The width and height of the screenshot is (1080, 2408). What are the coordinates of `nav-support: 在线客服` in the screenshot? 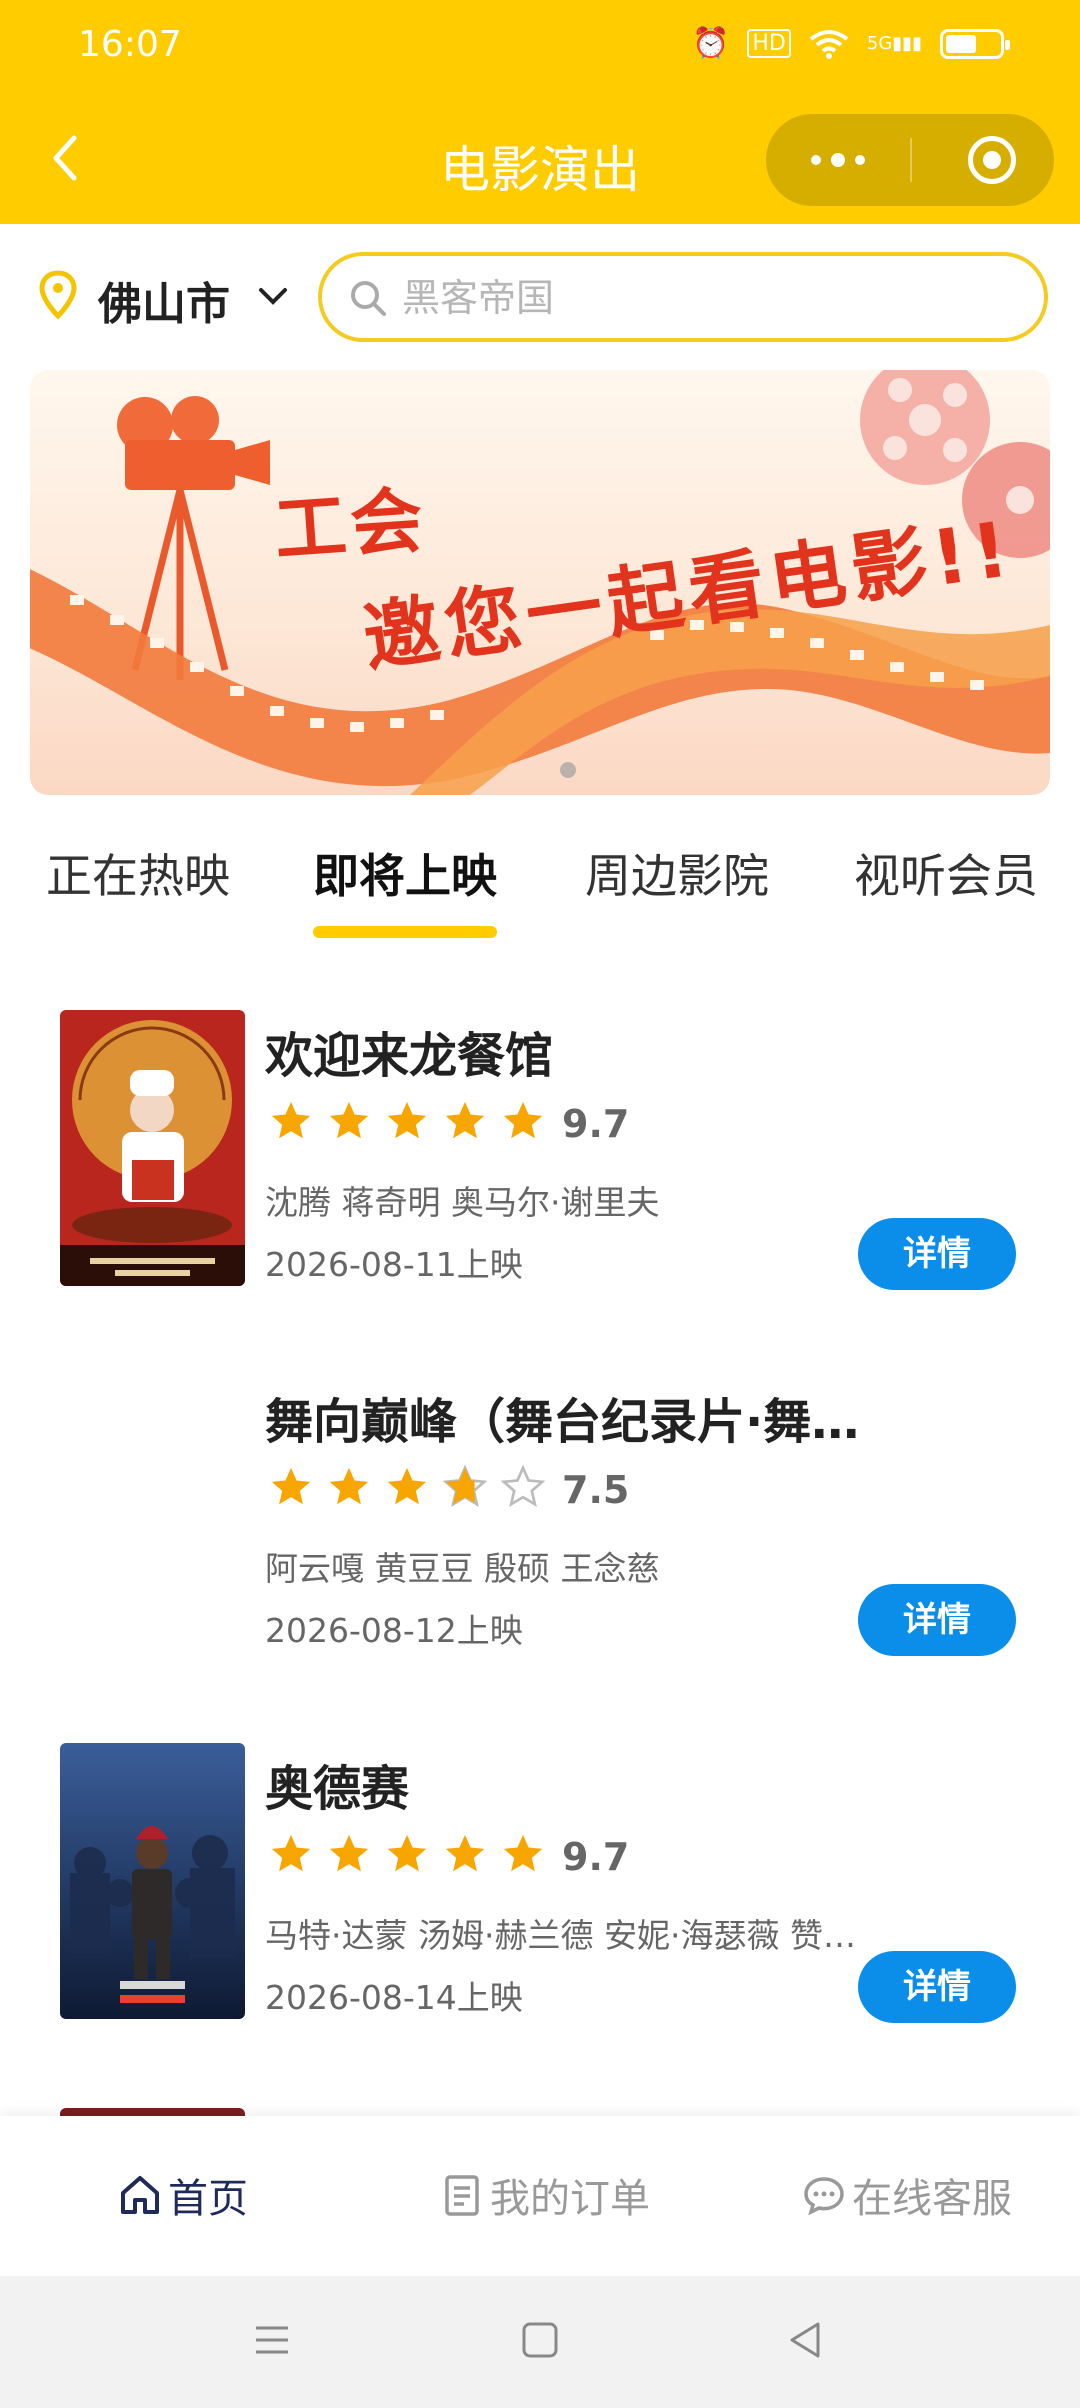 It's located at (907, 2195).